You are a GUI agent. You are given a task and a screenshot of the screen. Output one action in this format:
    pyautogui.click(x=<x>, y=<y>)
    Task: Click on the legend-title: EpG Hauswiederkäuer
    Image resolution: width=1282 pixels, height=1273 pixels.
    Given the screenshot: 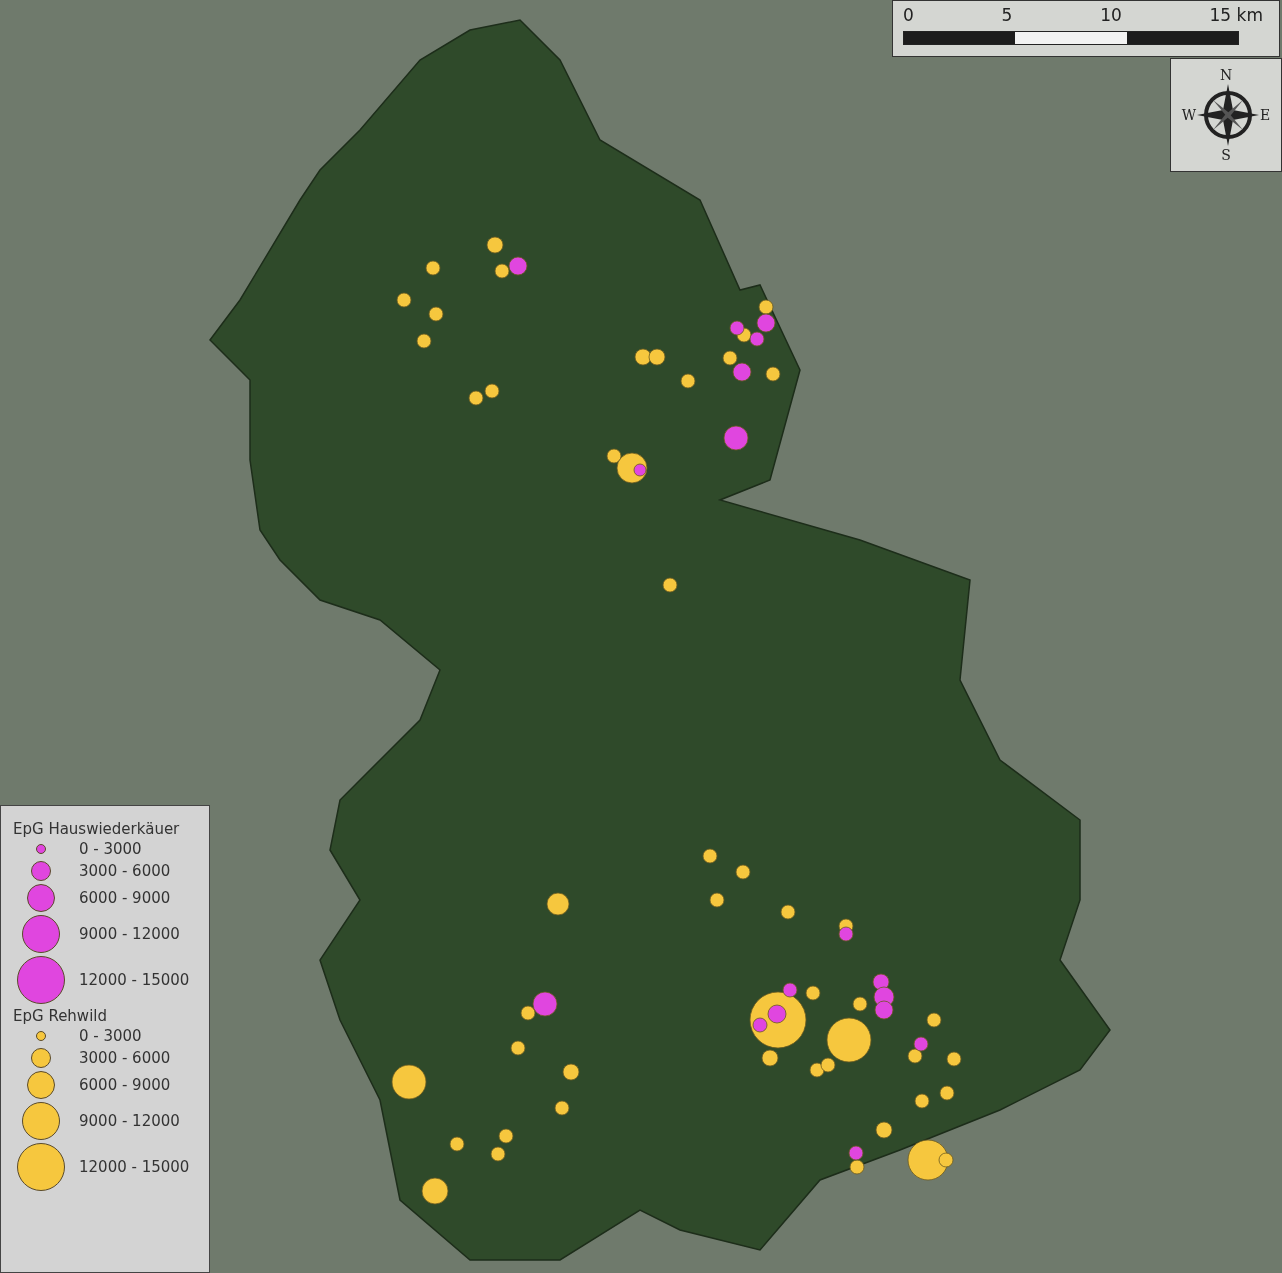 What is the action you would take?
    pyautogui.click(x=97, y=829)
    